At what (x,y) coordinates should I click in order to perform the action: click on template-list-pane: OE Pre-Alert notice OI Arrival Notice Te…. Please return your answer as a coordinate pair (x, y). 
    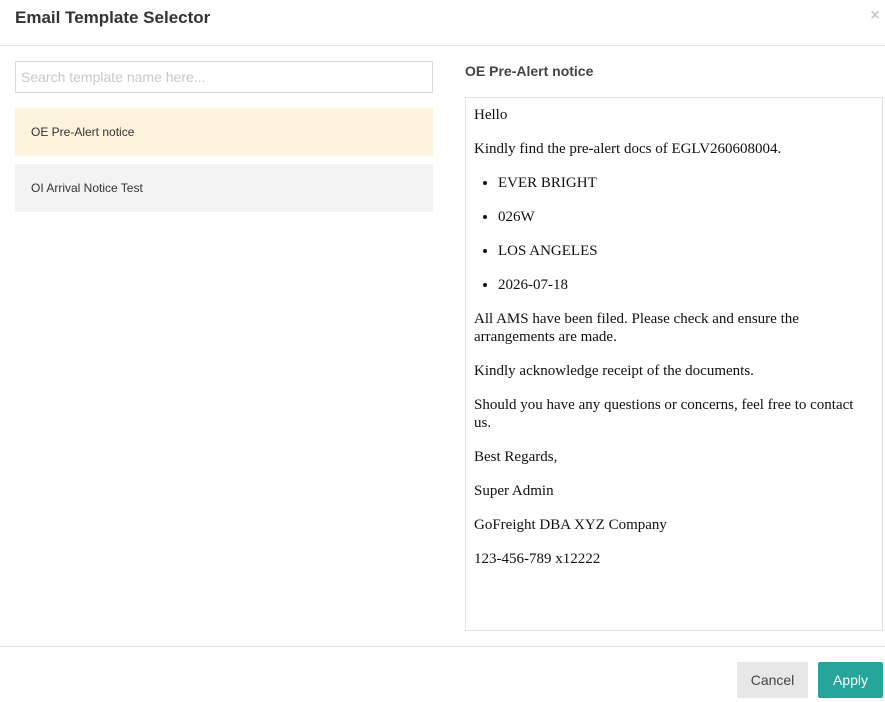
    Looking at the image, I should click on (224, 136).